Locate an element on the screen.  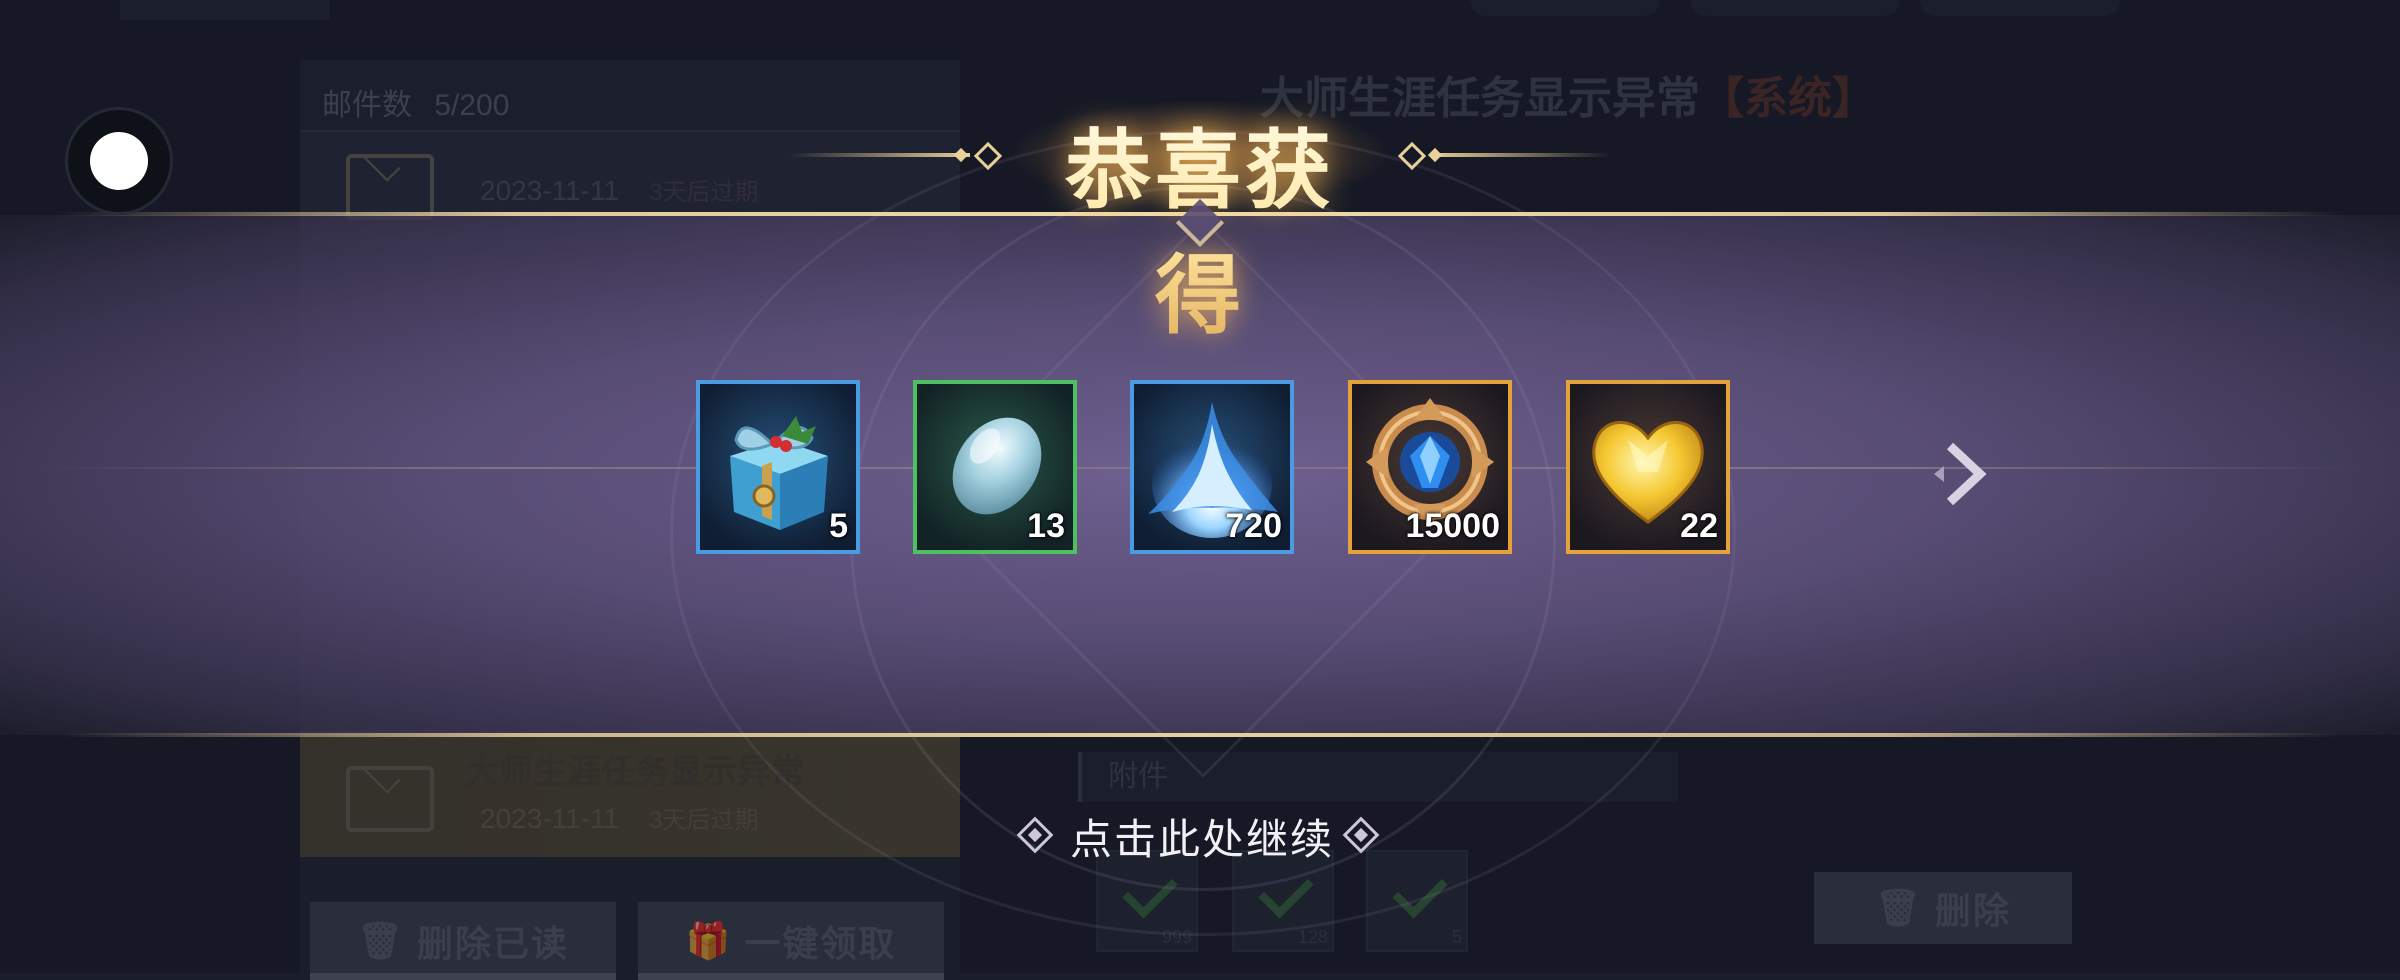
reward-item-gift-box: 5 is located at coordinates (778, 467).